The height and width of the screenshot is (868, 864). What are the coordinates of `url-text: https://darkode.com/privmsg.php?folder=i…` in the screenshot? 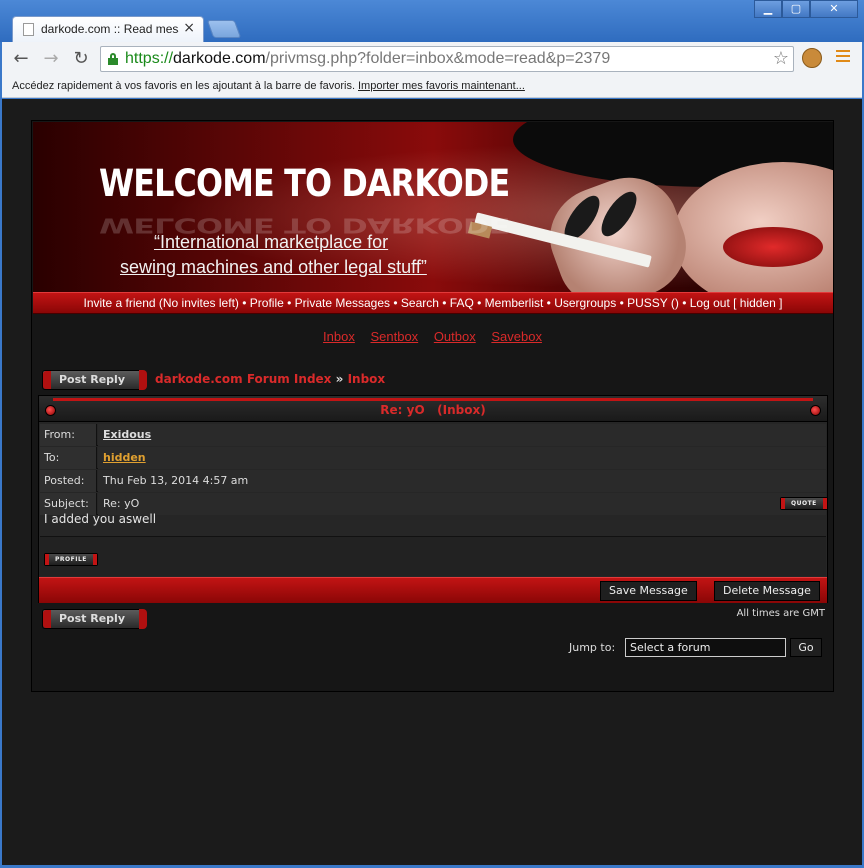 It's located at (368, 58).